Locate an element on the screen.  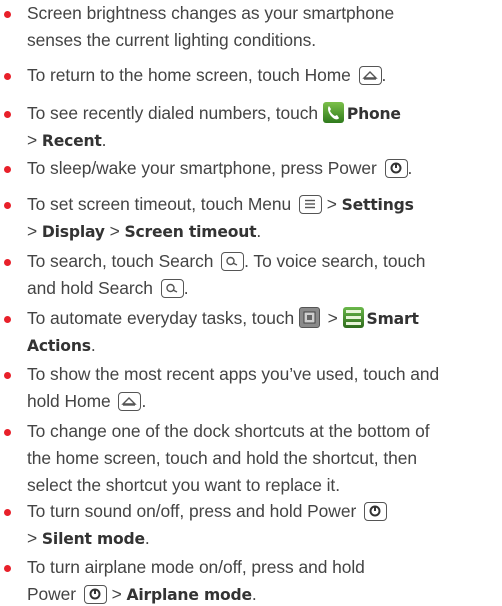
menu-key-icon is located at coordinates (310, 204).